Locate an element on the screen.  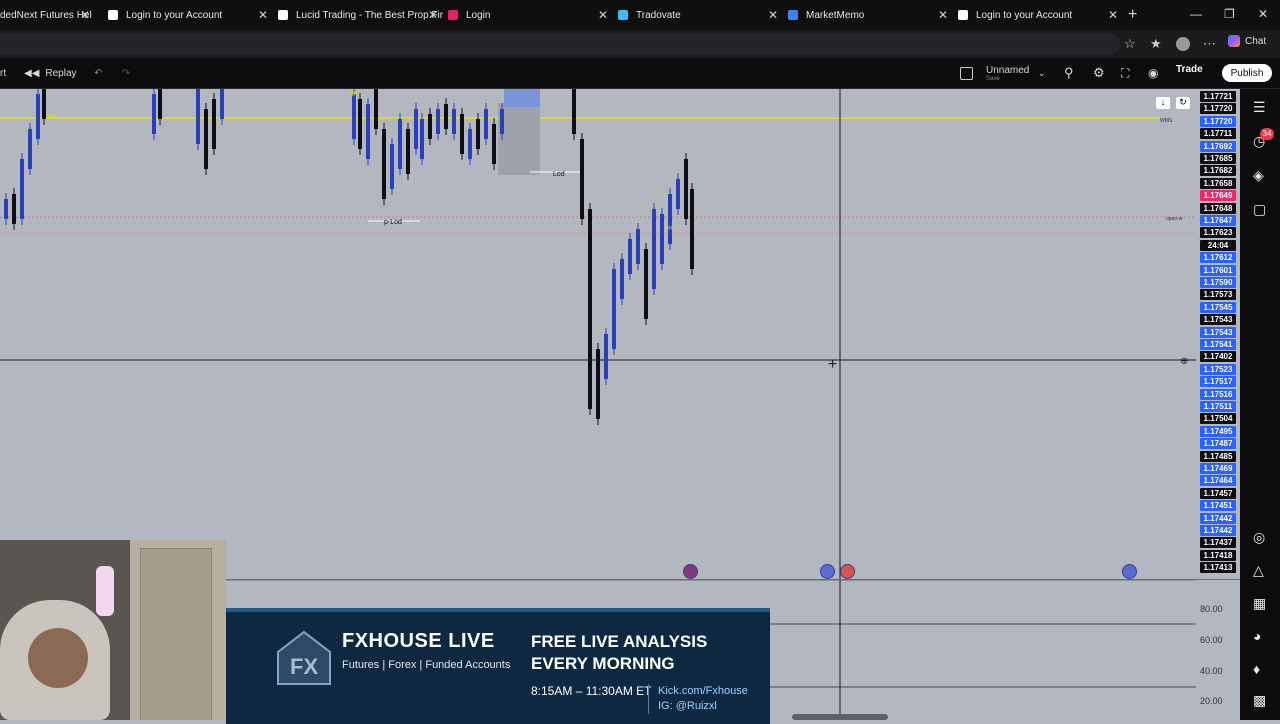
triangle-icon: △ is located at coordinates (1258, 570).